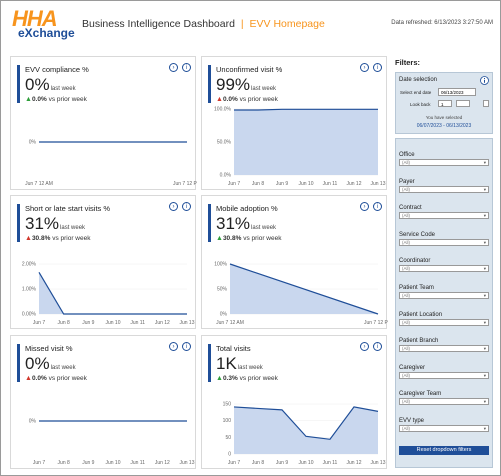 This screenshot has height=476, width=501. What do you see at coordinates (419, 341) in the screenshot?
I see `filter-label: Patient Branch` at bounding box center [419, 341].